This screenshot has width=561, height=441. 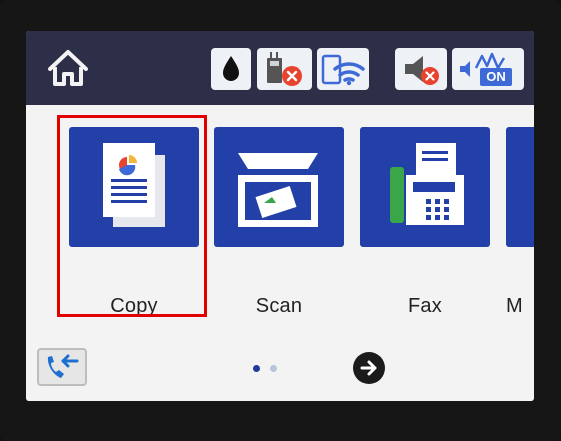 I want to click on network-error-icon, so click(x=284, y=69).